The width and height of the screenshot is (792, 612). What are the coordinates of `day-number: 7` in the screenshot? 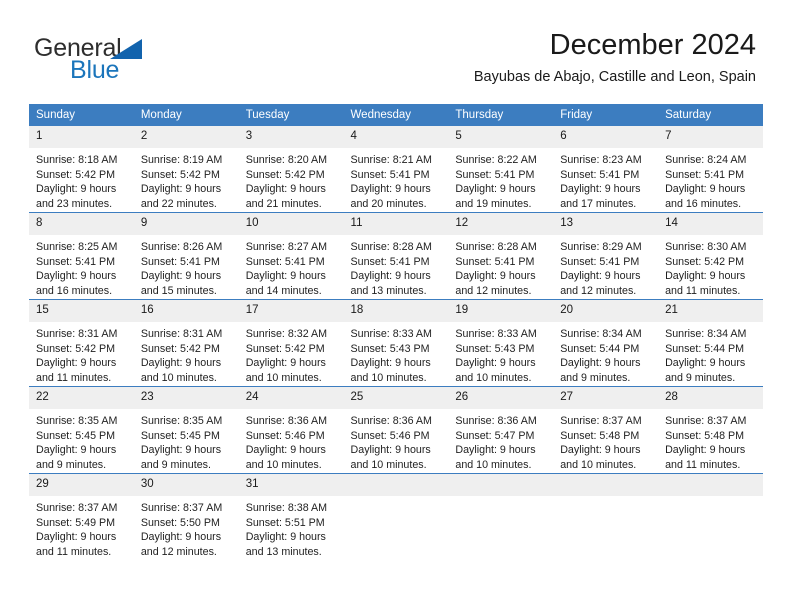 It's located at (710, 137).